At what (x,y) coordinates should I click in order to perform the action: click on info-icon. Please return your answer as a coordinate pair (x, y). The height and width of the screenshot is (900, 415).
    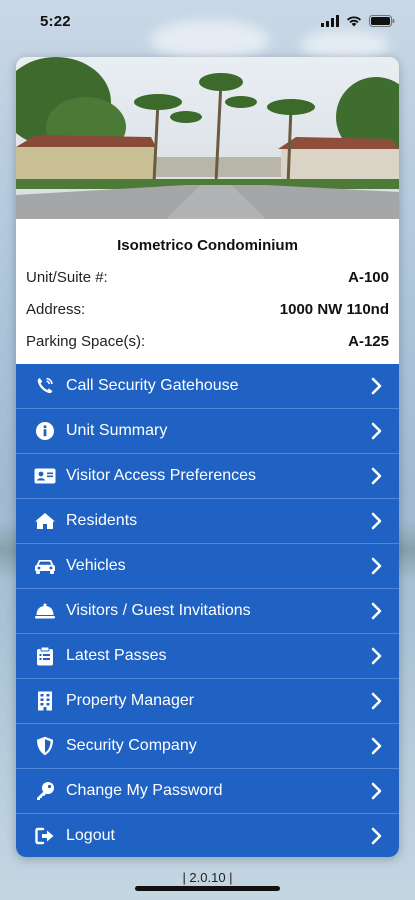
    Looking at the image, I should click on (45, 431).